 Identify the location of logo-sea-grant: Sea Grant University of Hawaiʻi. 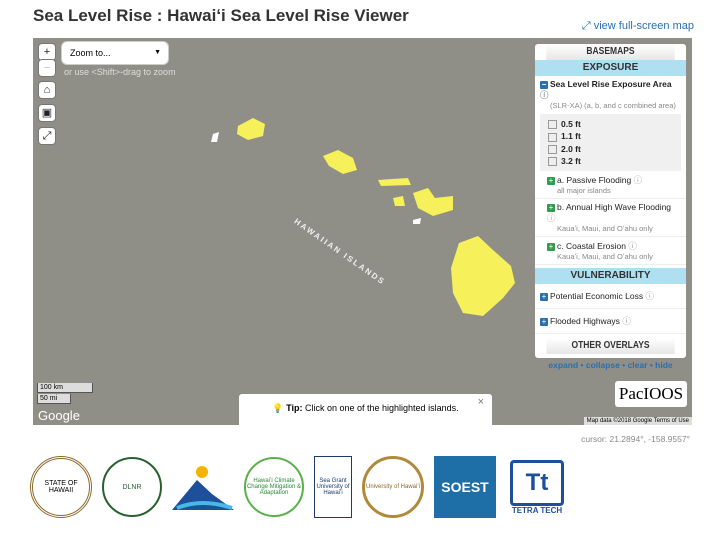
(333, 487).